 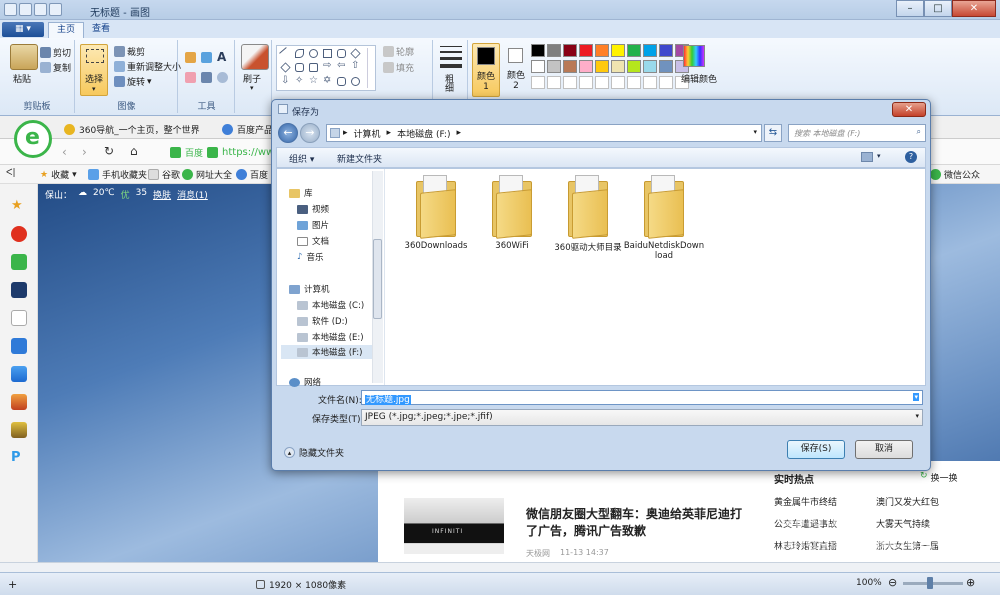 I want to click on tab-home: 主页, so click(x=66, y=30).